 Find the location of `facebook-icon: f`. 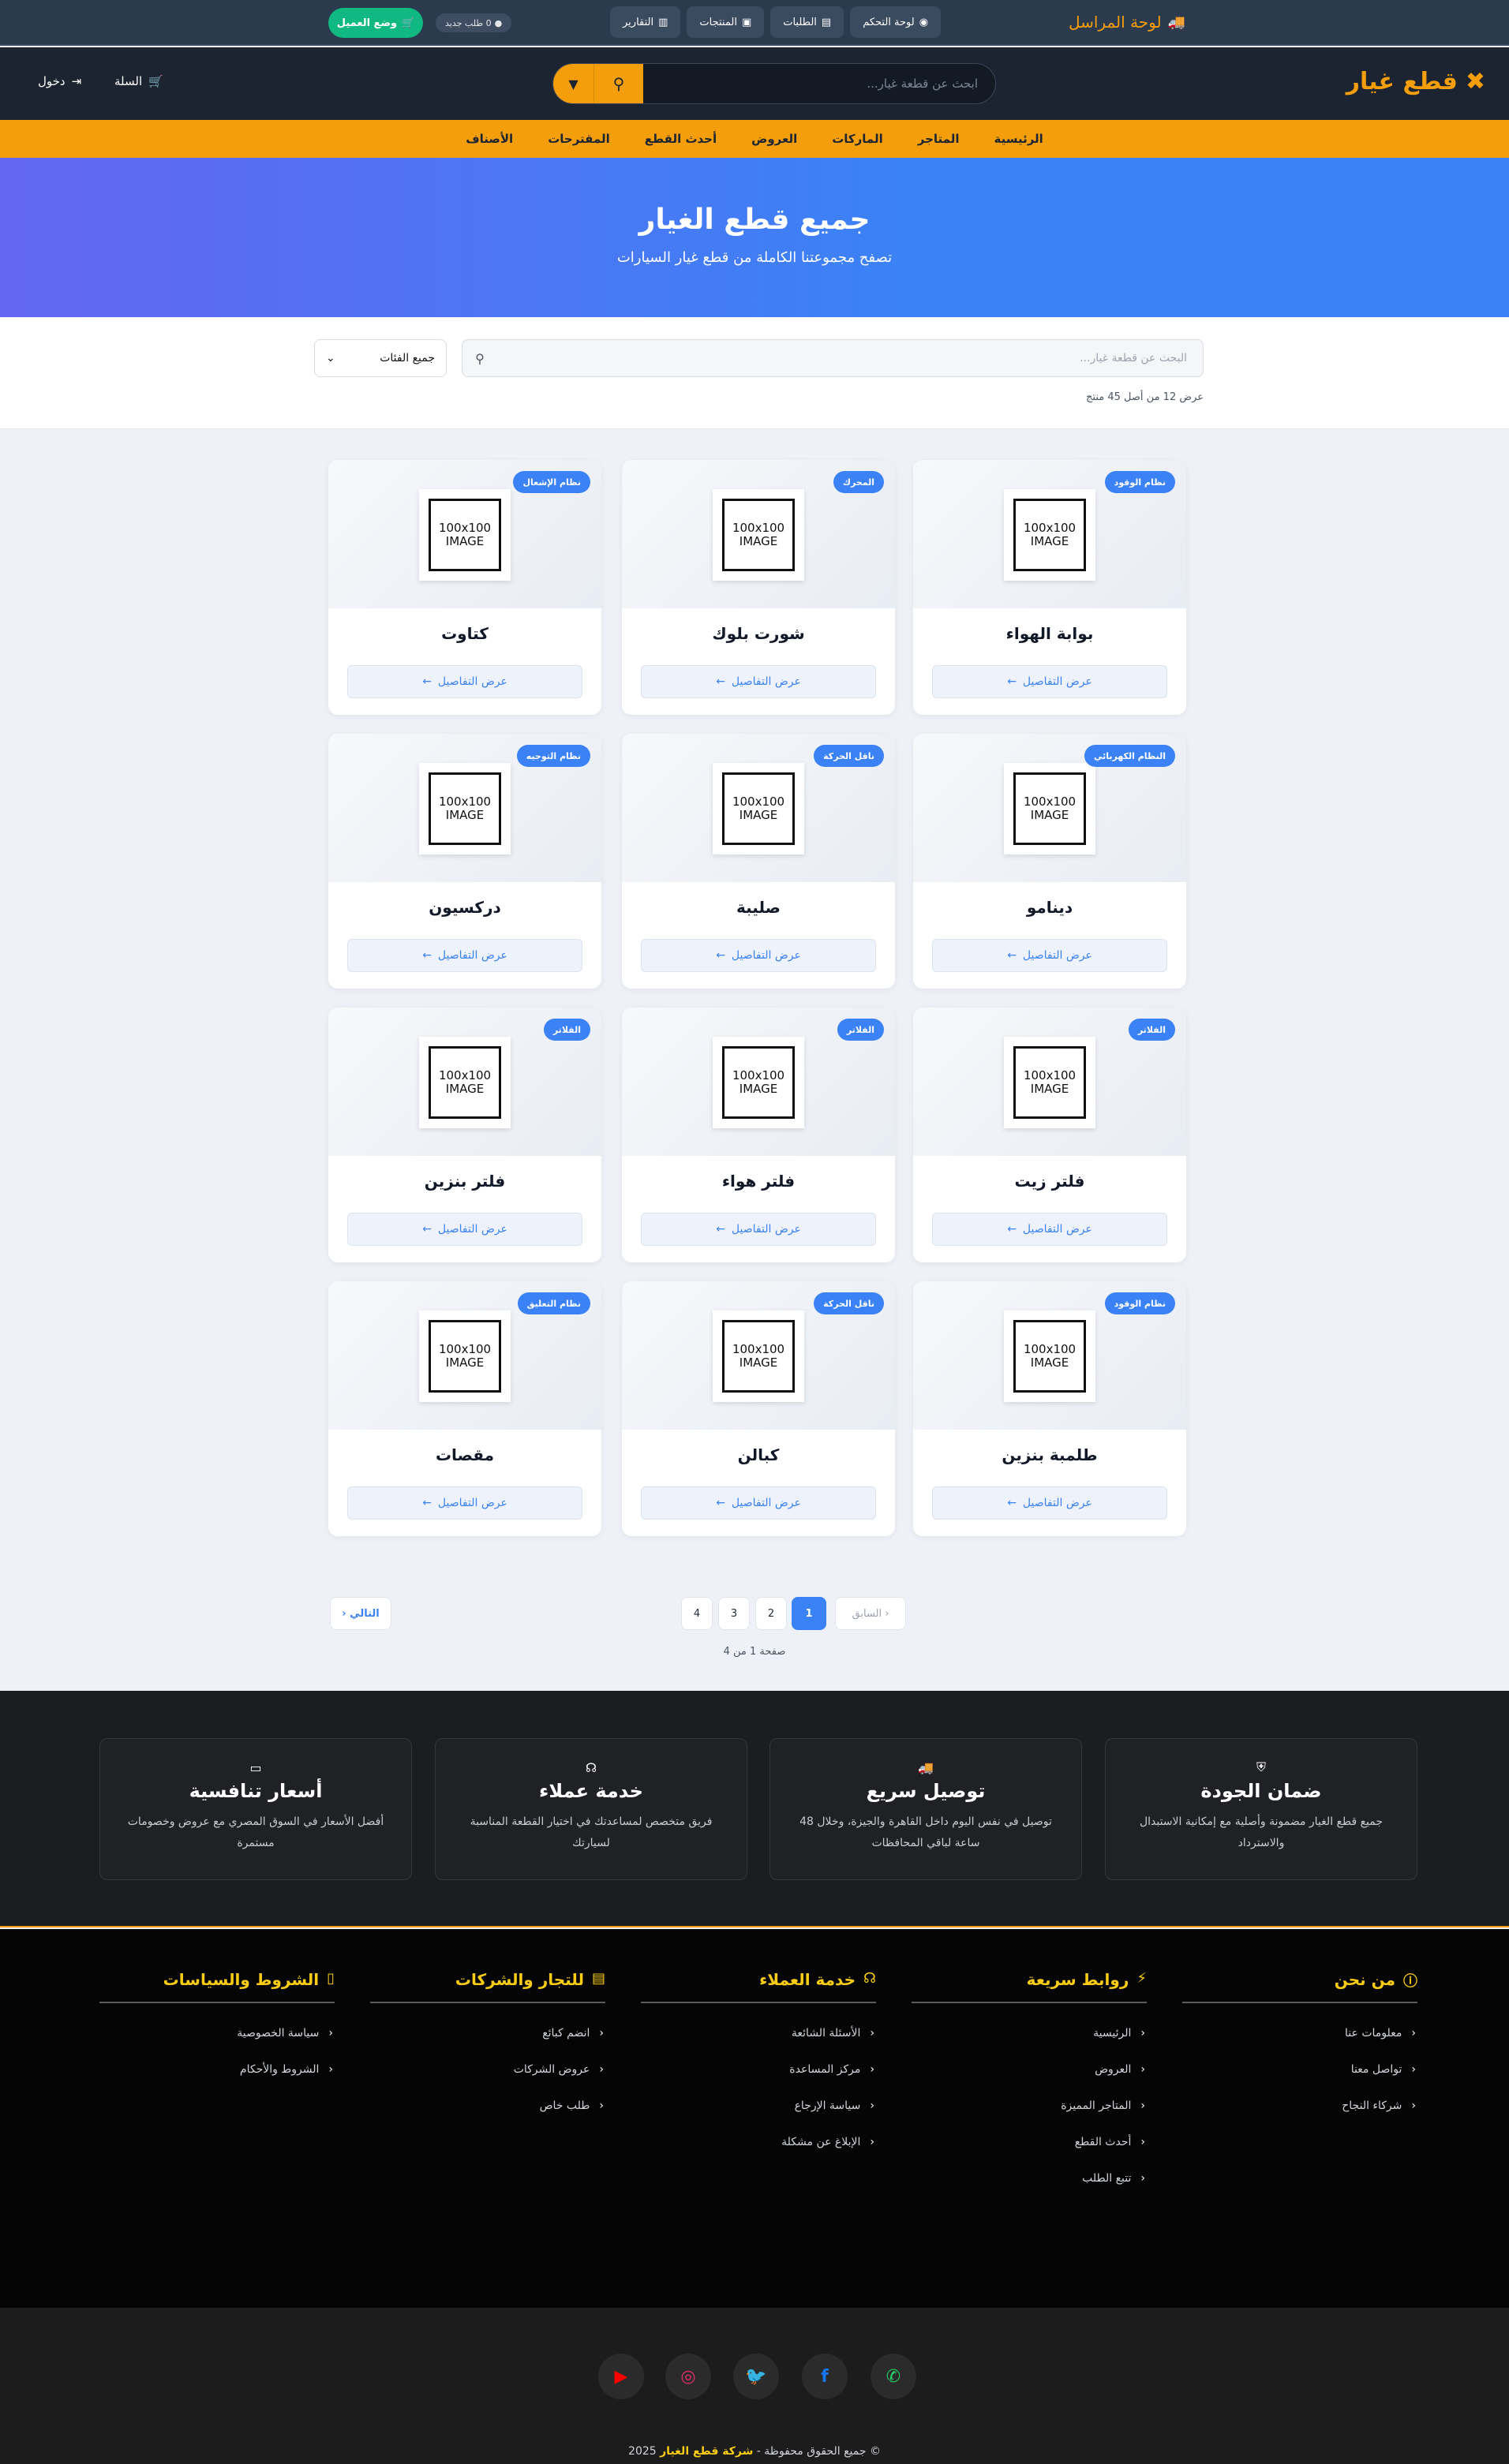

facebook-icon: f is located at coordinates (825, 2376).